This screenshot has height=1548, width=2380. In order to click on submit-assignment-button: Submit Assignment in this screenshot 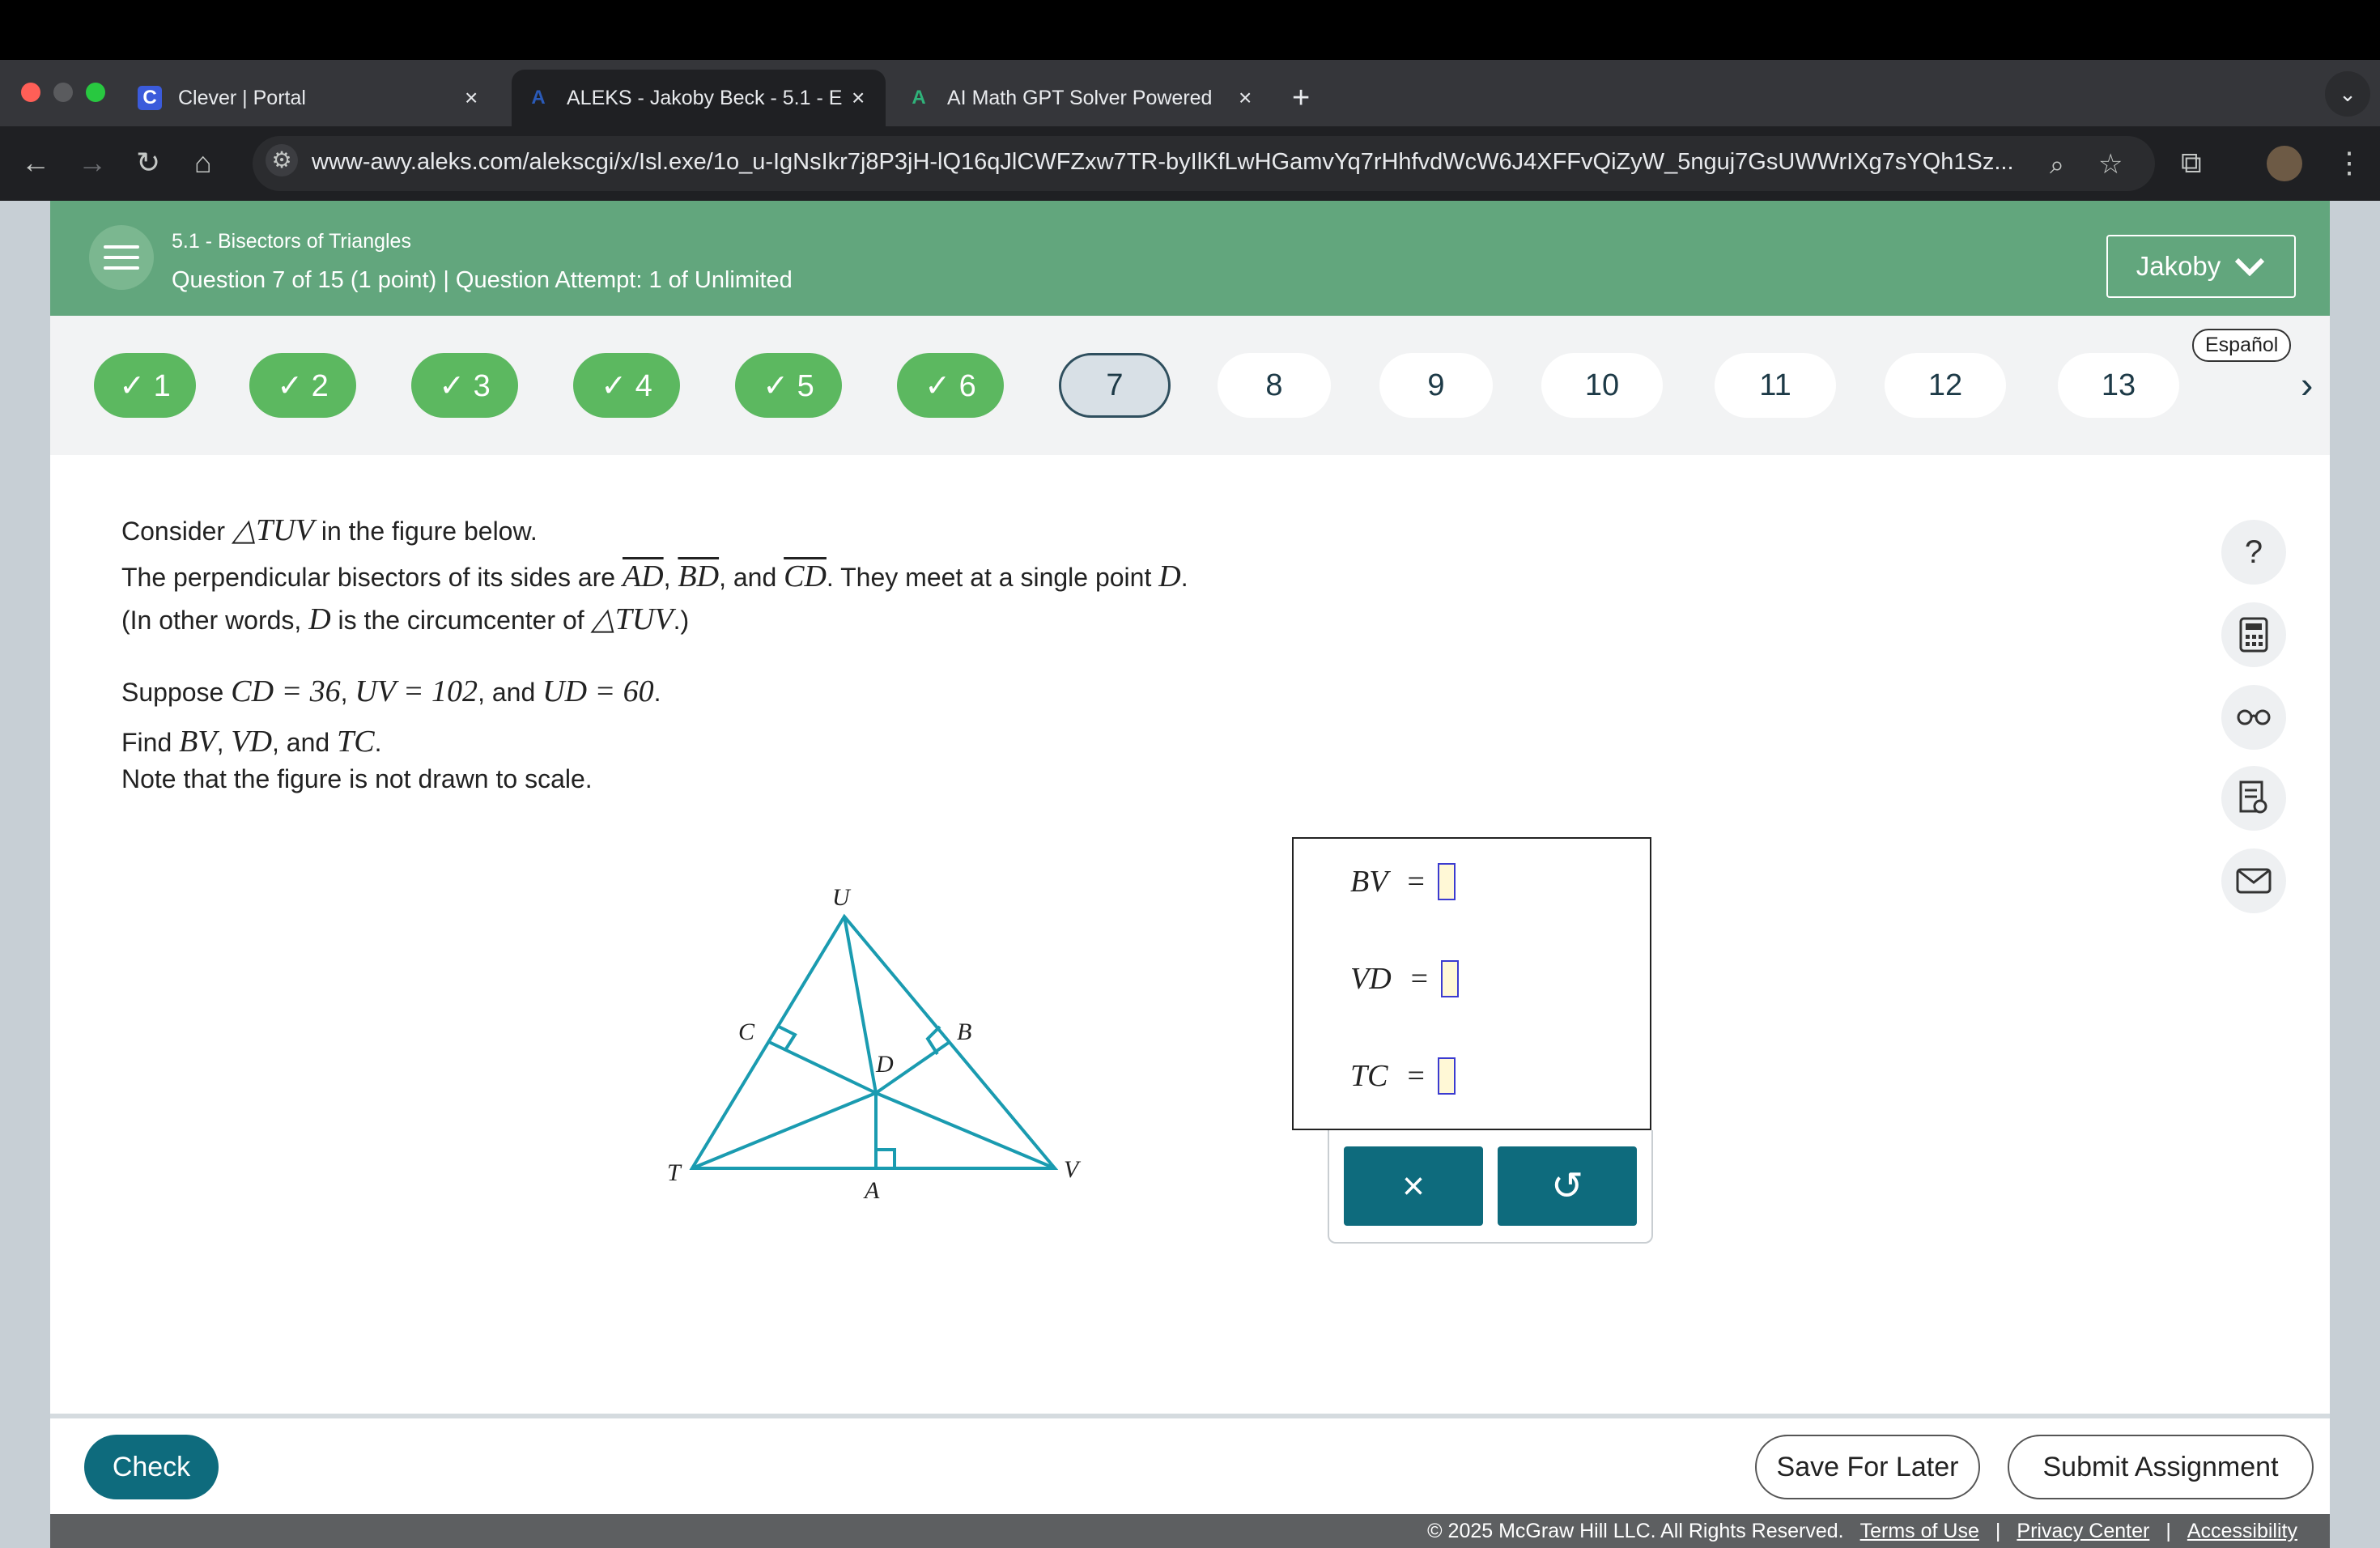, I will do `click(2161, 1467)`.